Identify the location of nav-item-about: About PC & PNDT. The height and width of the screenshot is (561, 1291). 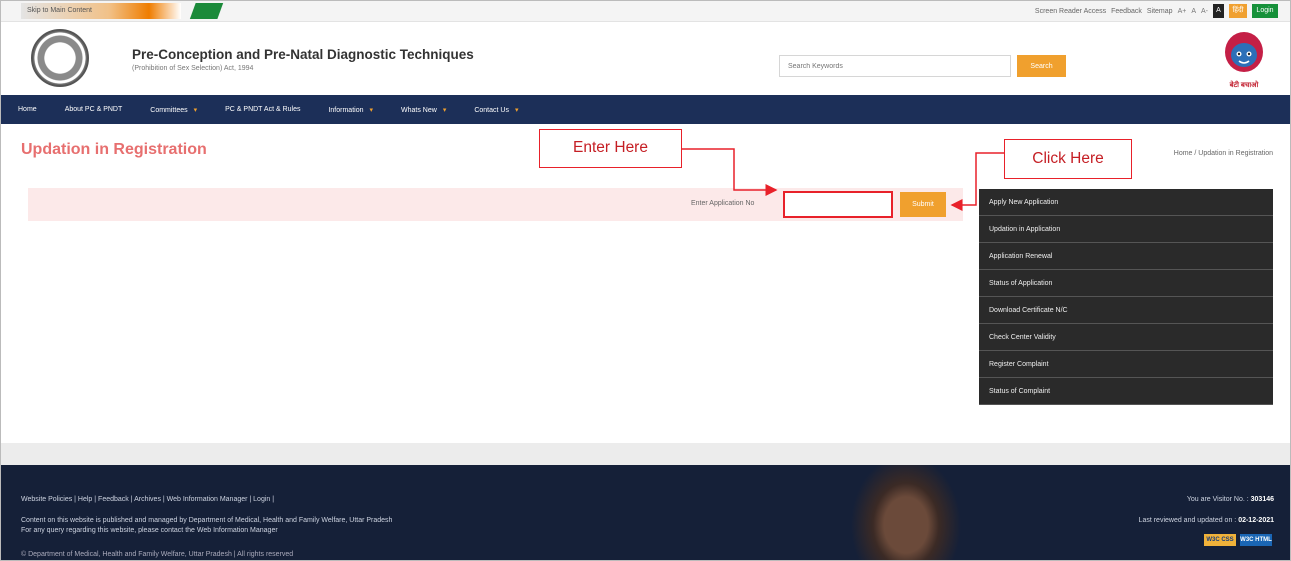
(94, 109).